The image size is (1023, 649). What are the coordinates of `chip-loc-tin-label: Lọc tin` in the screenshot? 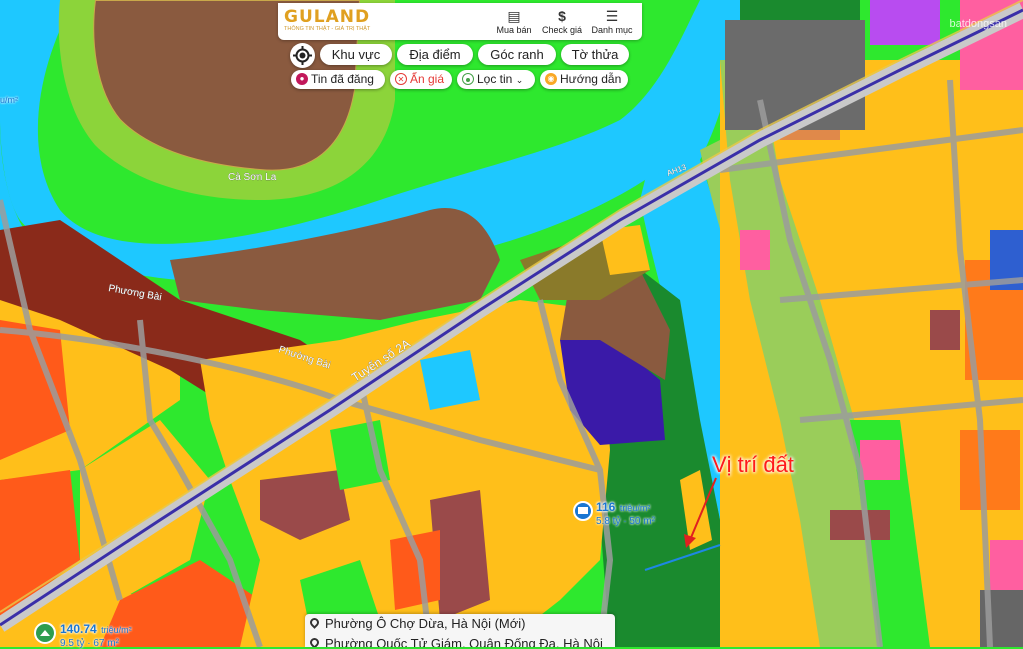 It's located at (495, 79).